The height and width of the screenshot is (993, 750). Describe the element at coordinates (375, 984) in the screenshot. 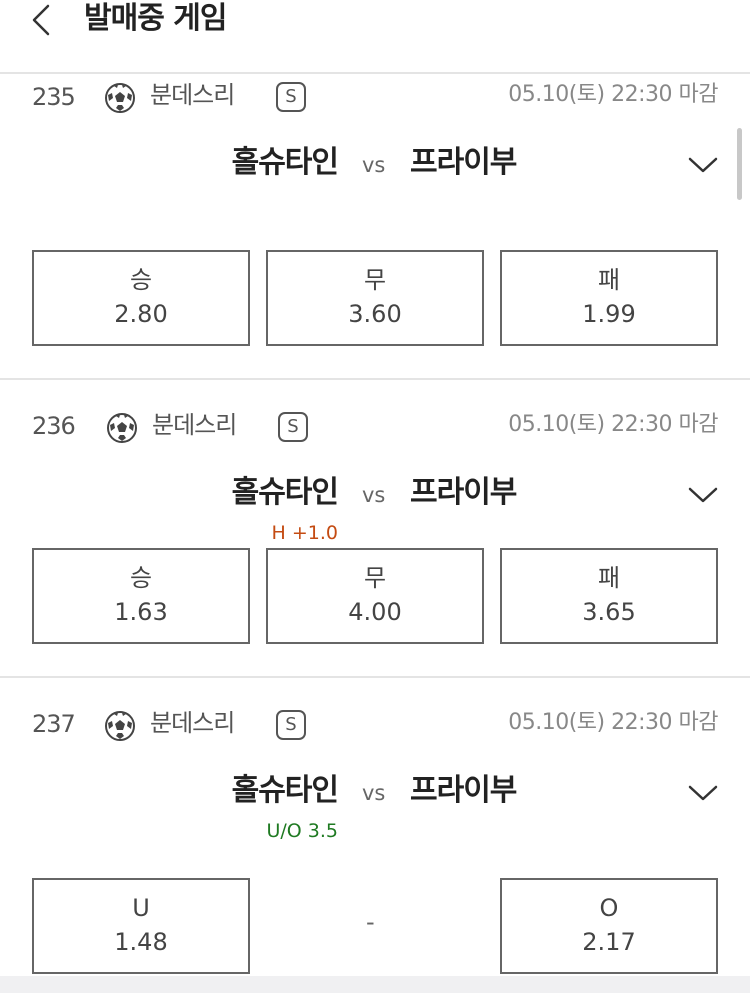

I see `bottom-strip` at that location.